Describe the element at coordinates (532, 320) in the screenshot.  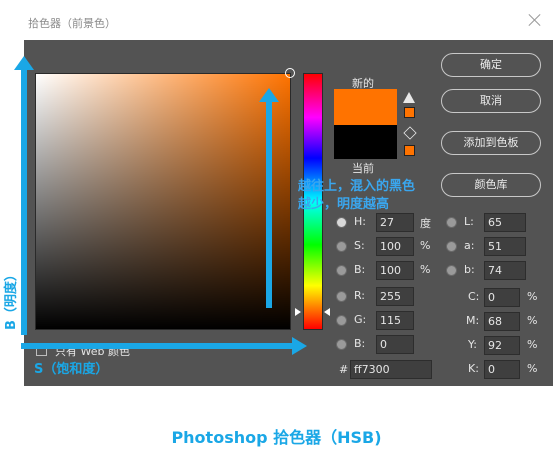
I see `m-unit: %` at that location.